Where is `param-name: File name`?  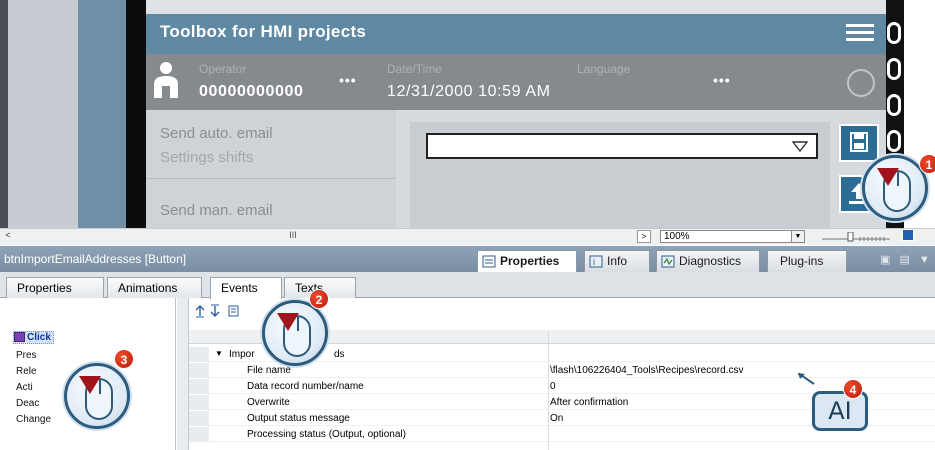
param-name: File name is located at coordinates (269, 370).